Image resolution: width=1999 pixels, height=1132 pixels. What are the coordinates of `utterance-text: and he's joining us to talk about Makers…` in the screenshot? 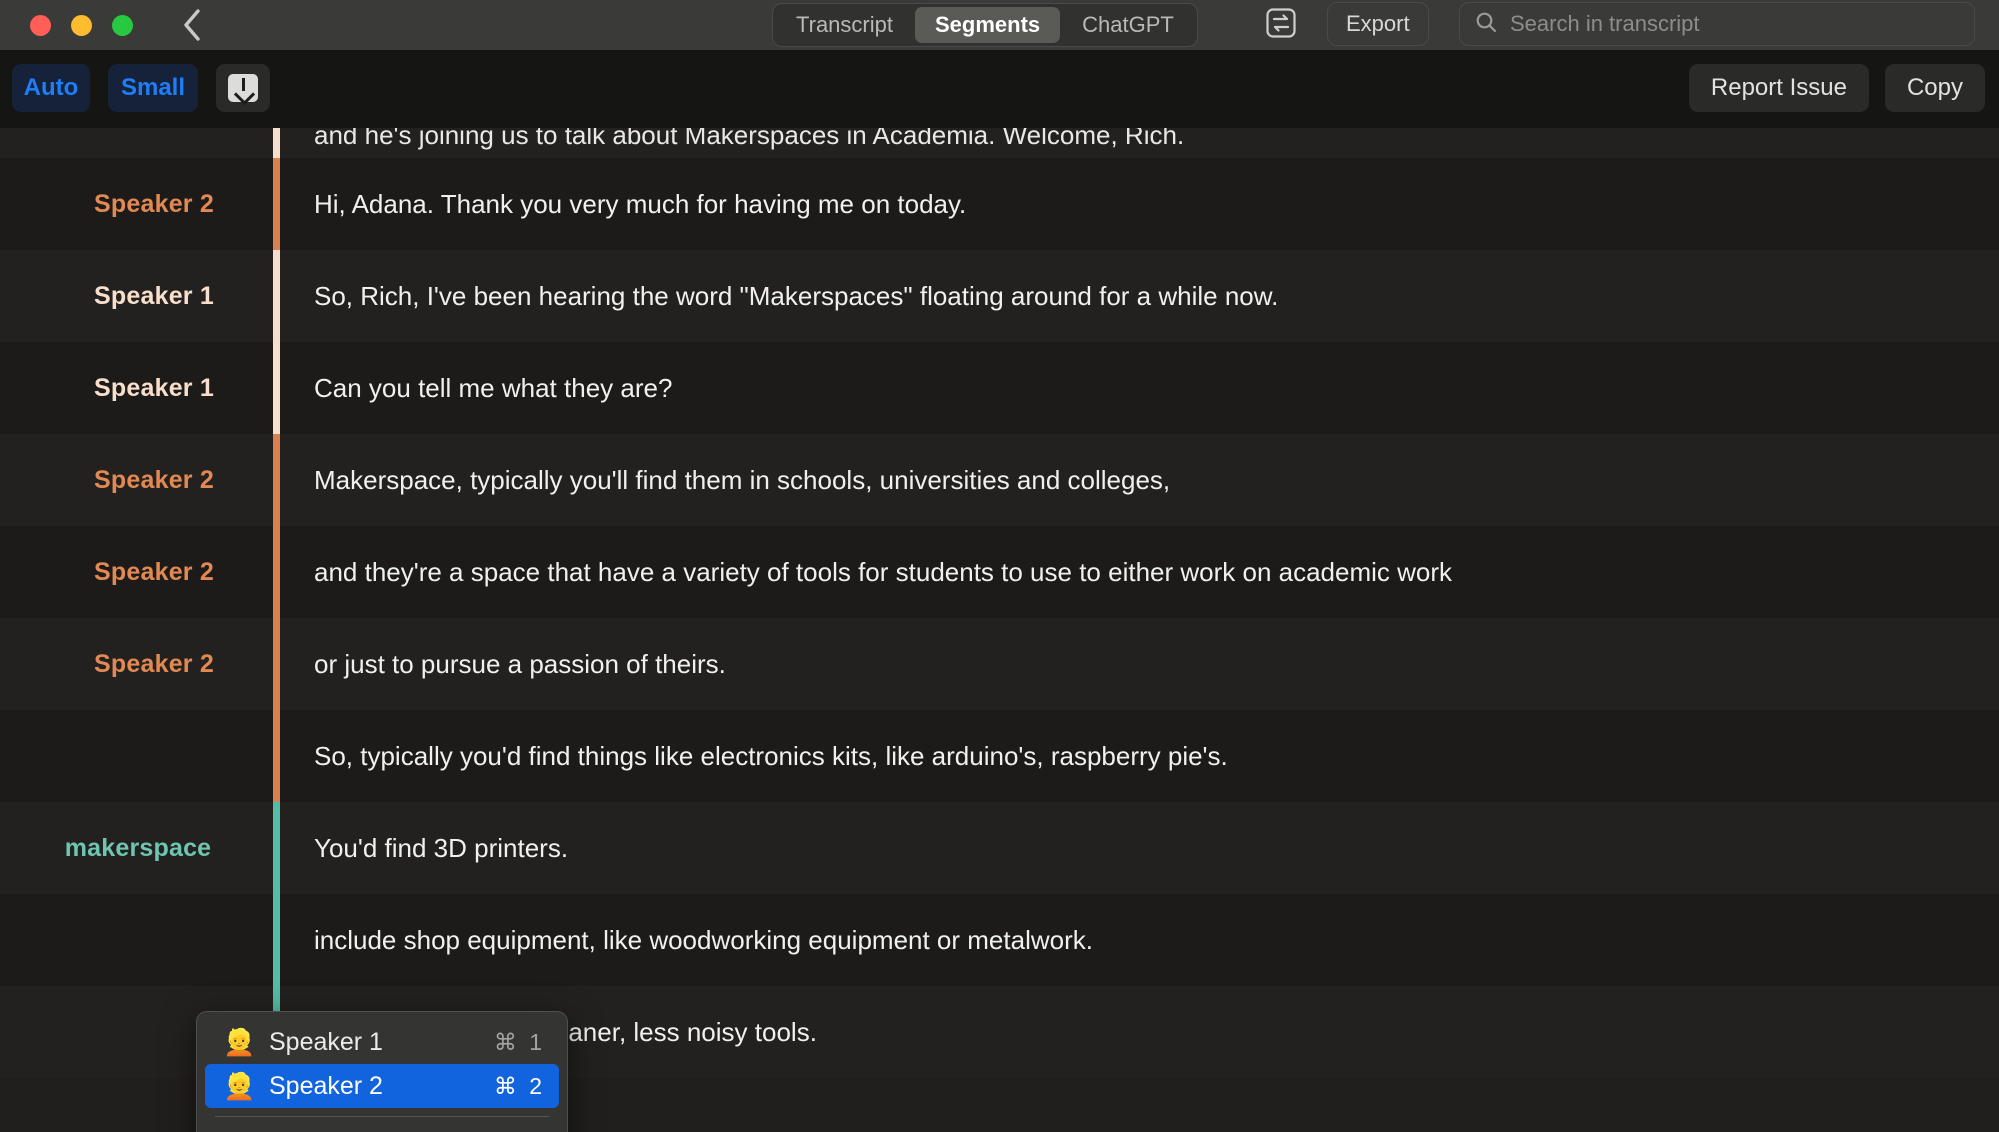 It's located at (730, 138).